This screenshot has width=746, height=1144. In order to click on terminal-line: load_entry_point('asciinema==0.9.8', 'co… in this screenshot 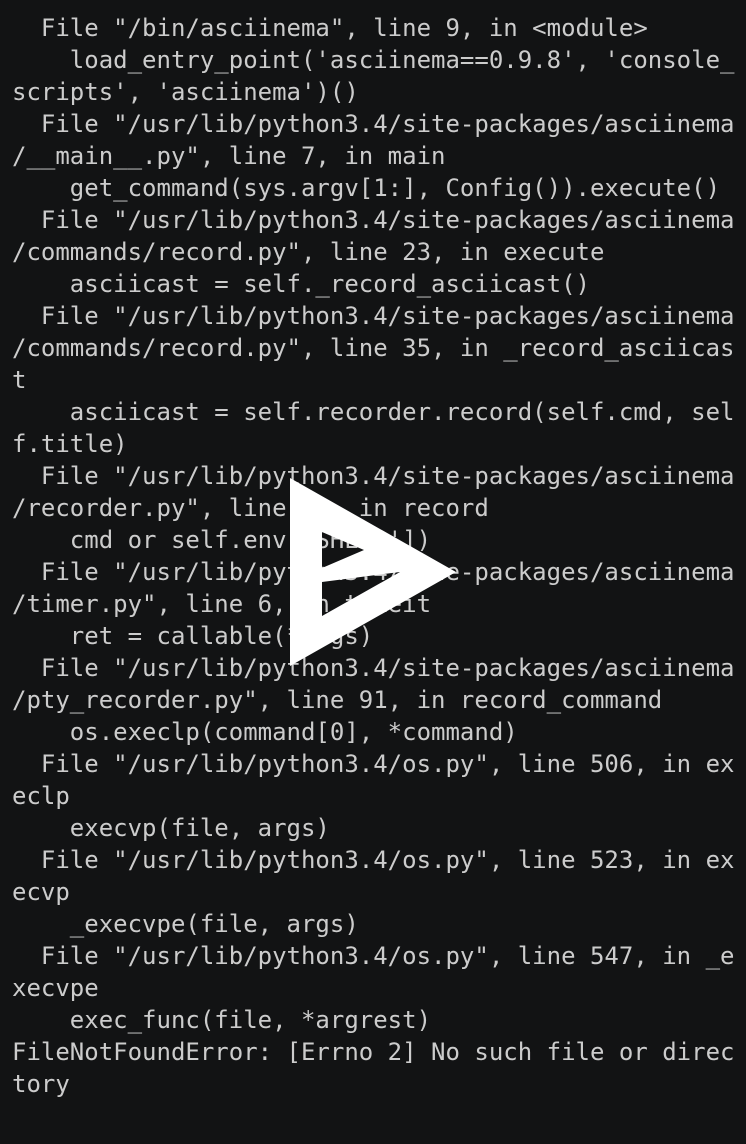, I will do `click(373, 60)`.